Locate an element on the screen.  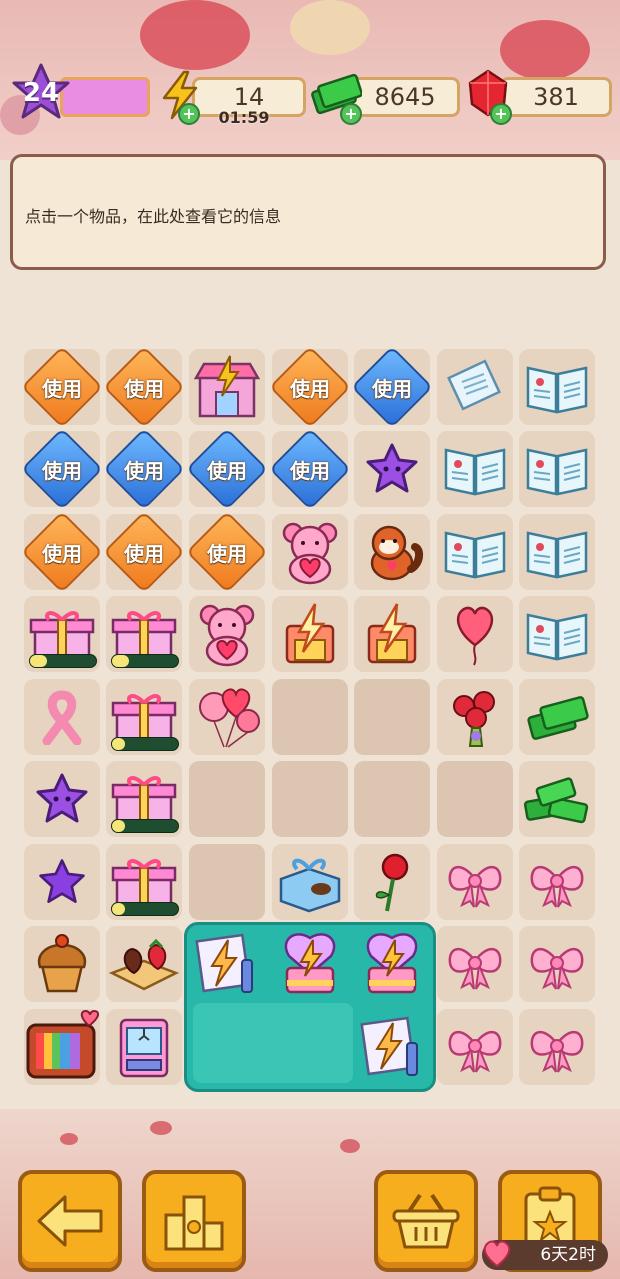
board-cell-r5-c5 is located at coordinates (475, 799).